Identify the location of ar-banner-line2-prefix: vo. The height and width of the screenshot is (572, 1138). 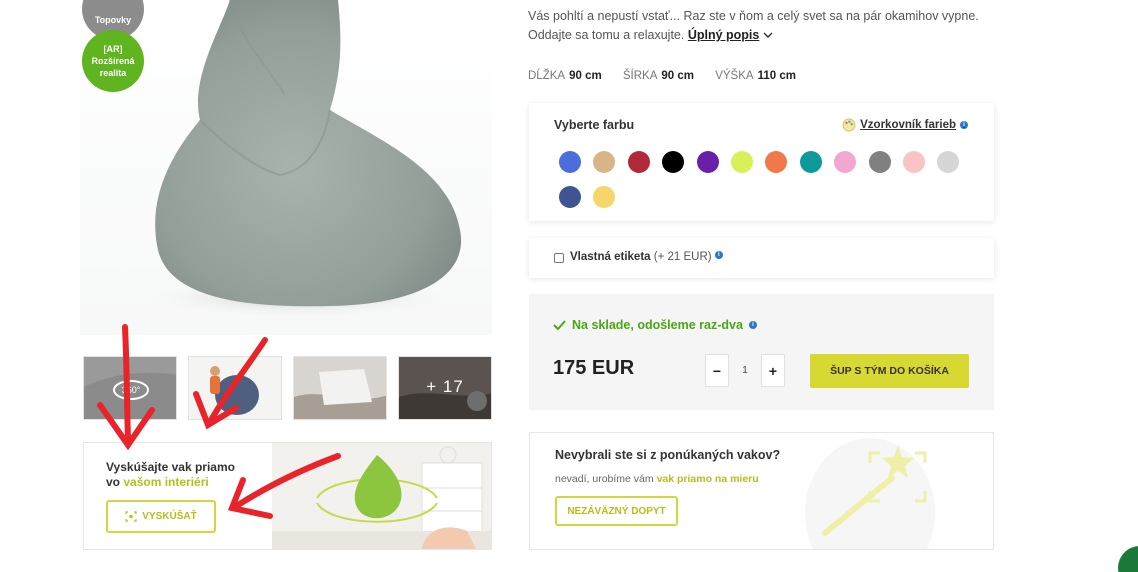
(115, 482).